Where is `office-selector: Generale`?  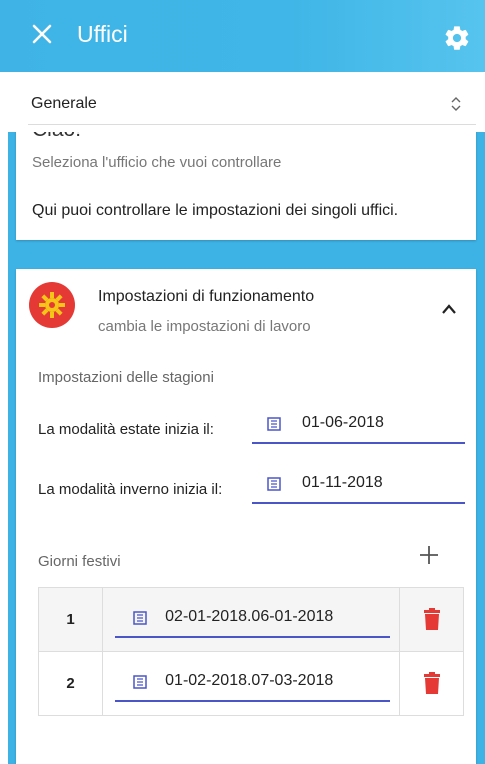
office-selector: Generale is located at coordinates (242, 102).